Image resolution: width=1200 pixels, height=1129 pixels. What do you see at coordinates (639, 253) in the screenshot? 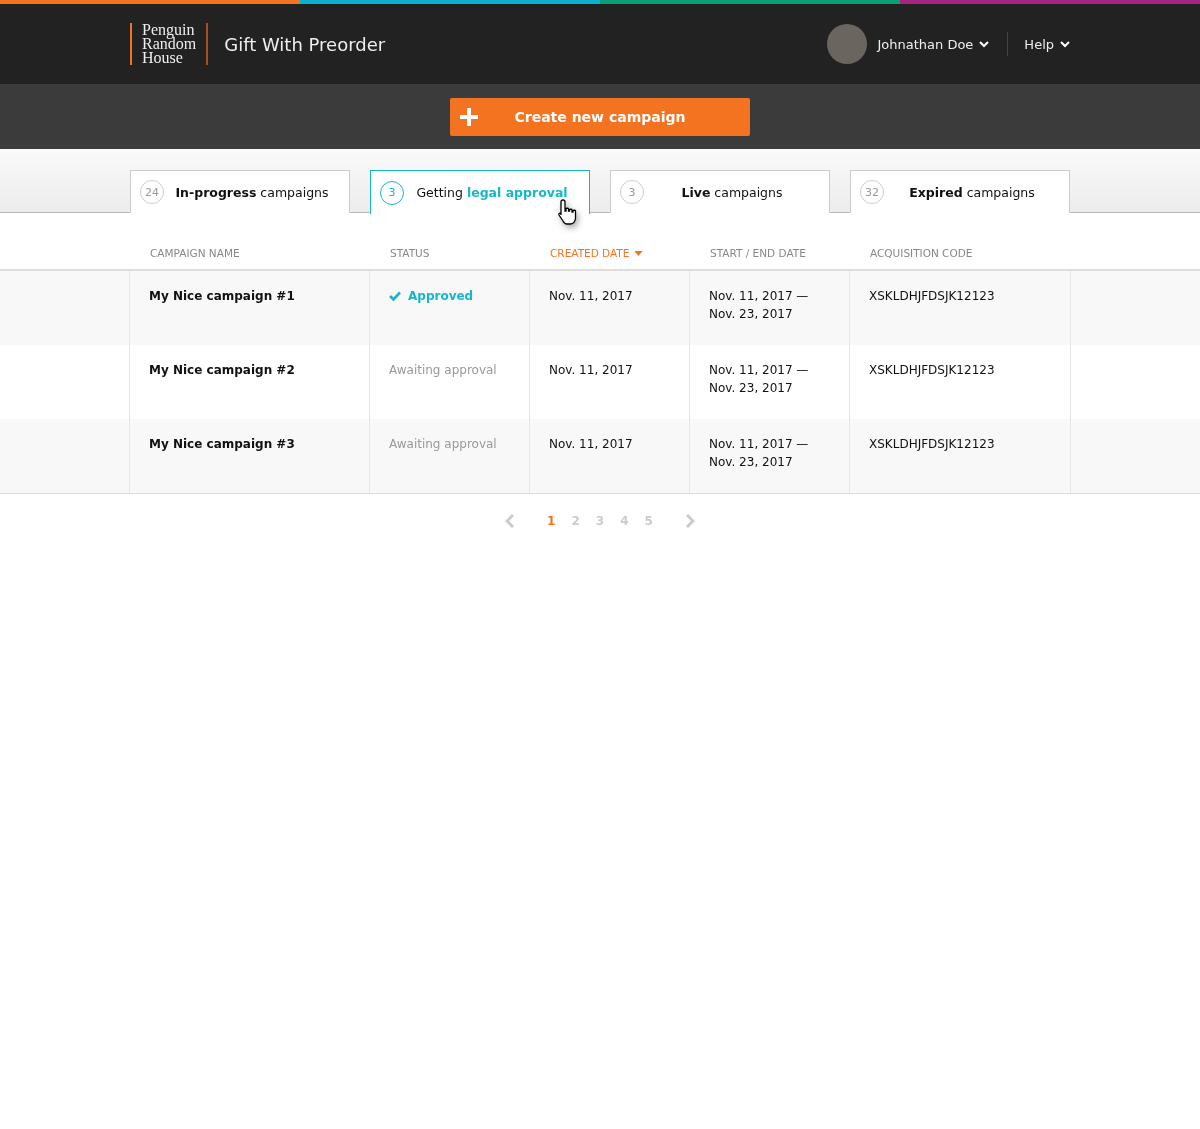
I see `sort-down-icon` at bounding box center [639, 253].